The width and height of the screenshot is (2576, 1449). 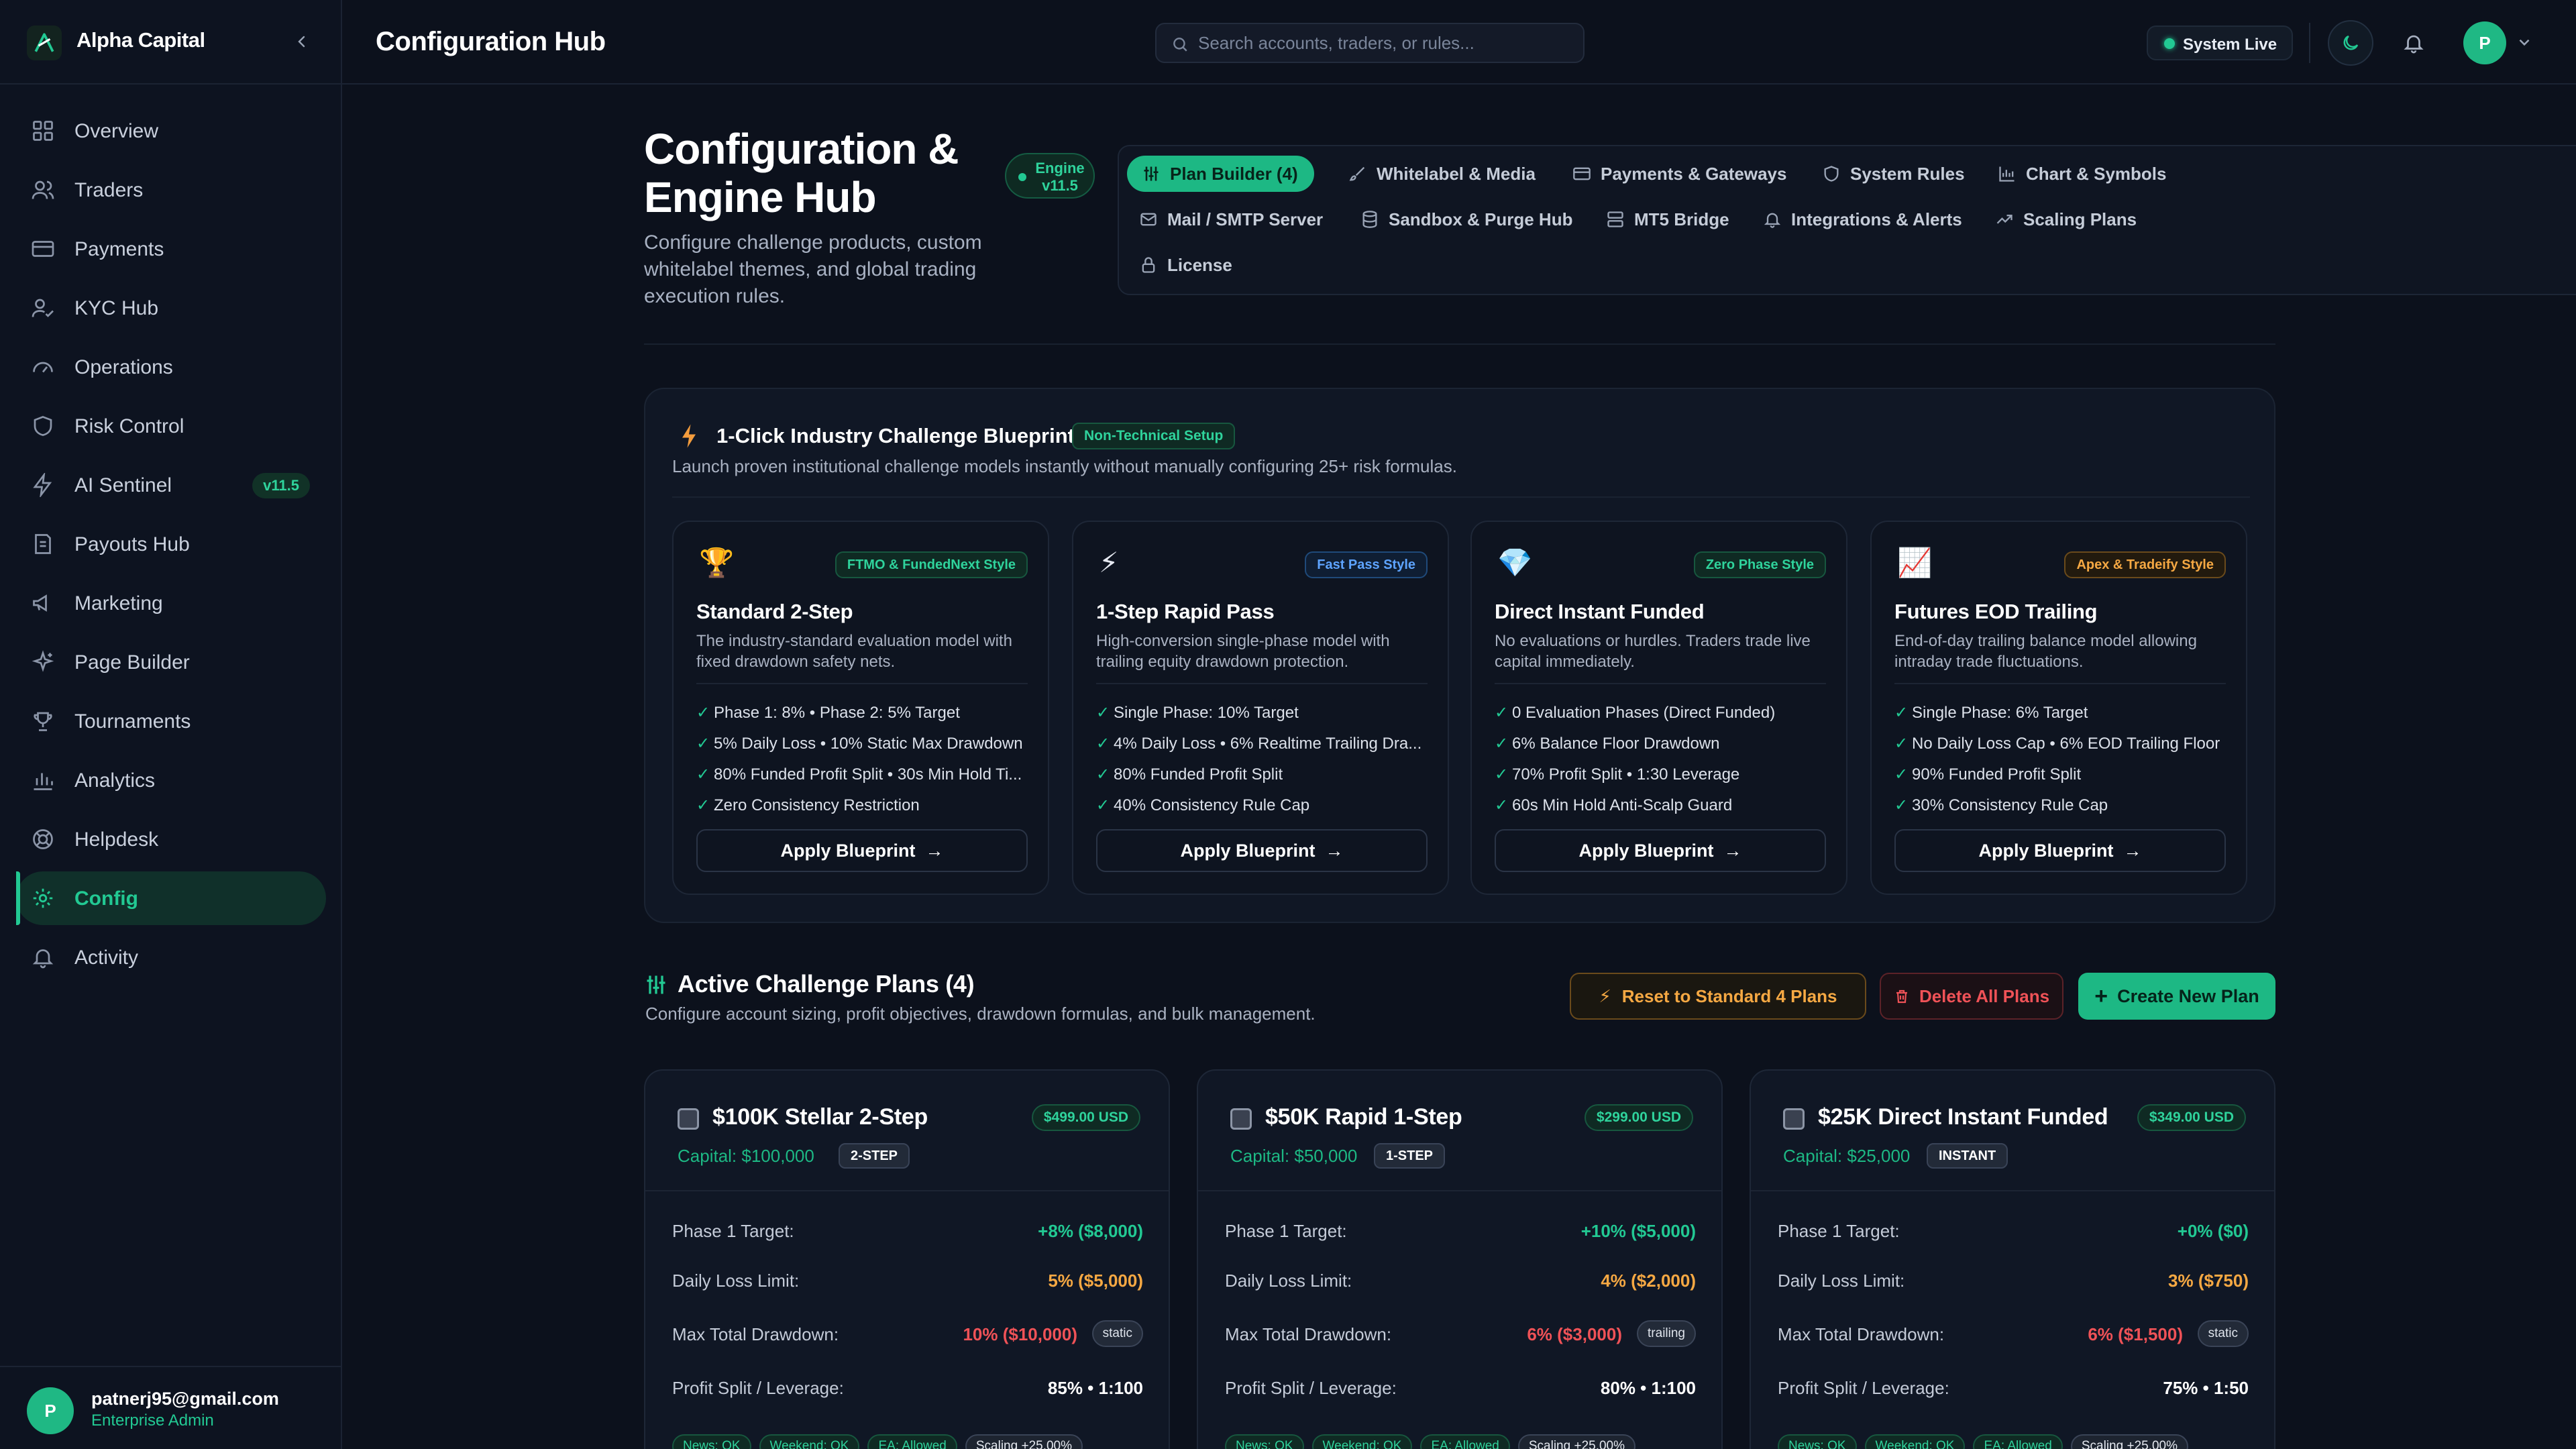 I want to click on tab-whitelabel-media: Whitelabel & Media, so click(x=1442, y=174).